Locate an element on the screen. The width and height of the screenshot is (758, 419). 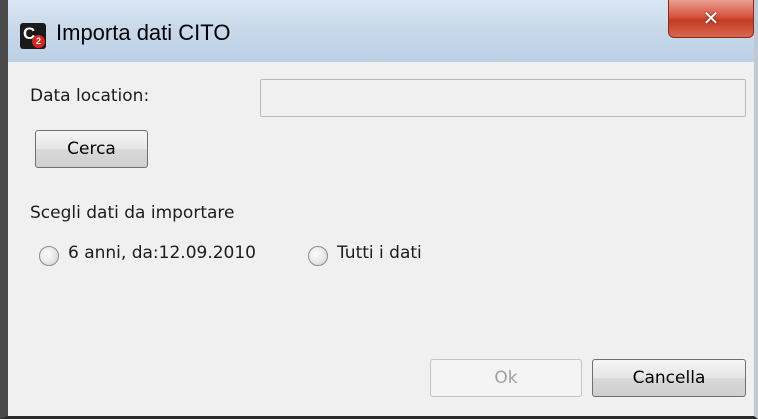
ok-button: Ok is located at coordinates (506, 378).